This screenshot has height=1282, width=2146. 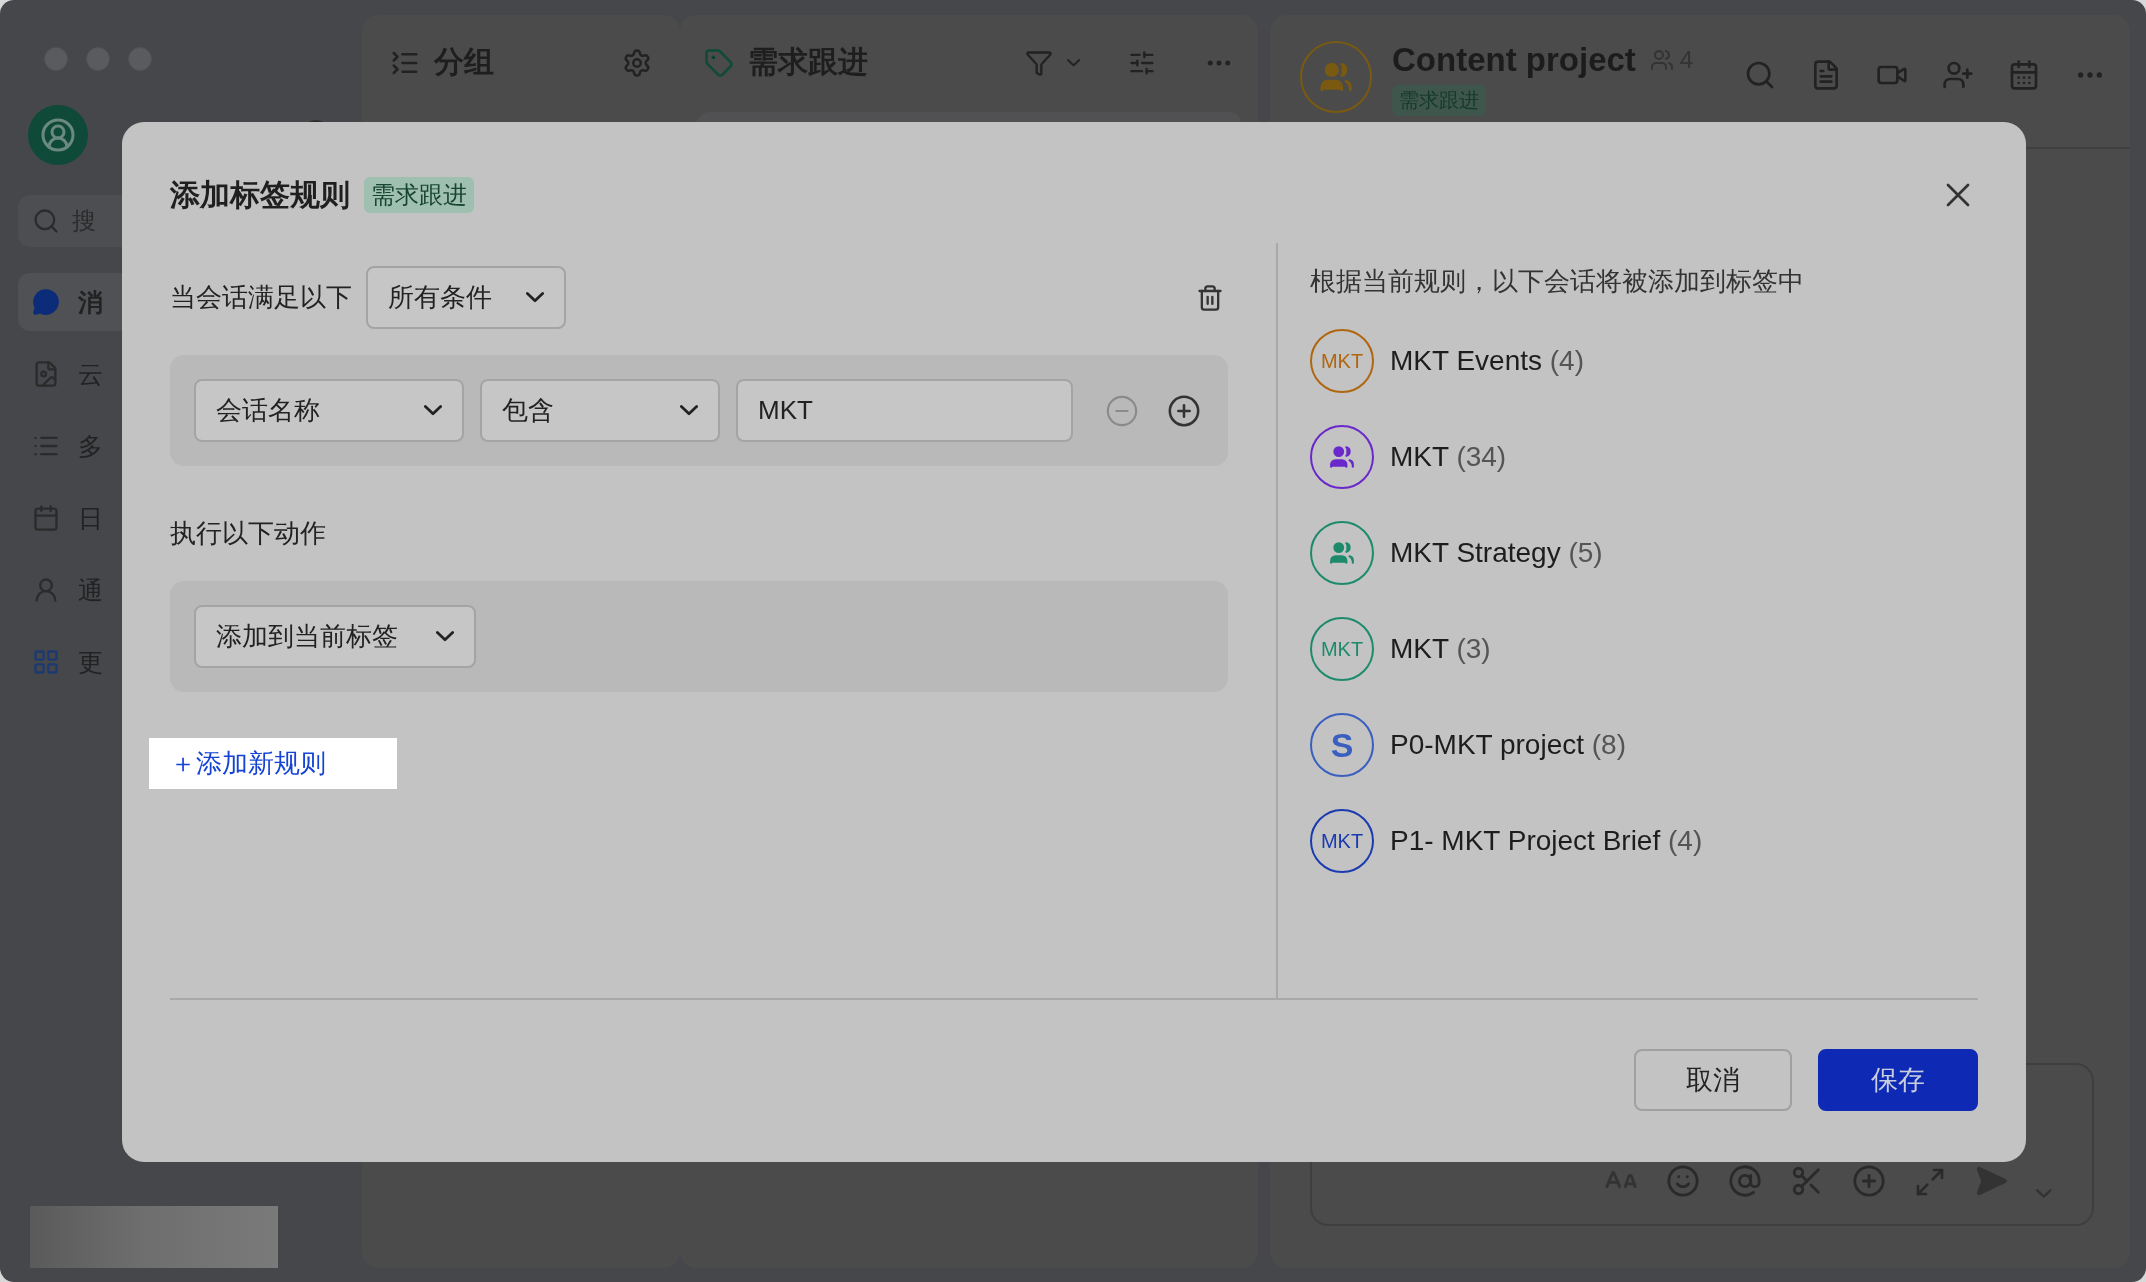 I want to click on chat-name: MKT Strategy (5), so click(x=1496, y=553).